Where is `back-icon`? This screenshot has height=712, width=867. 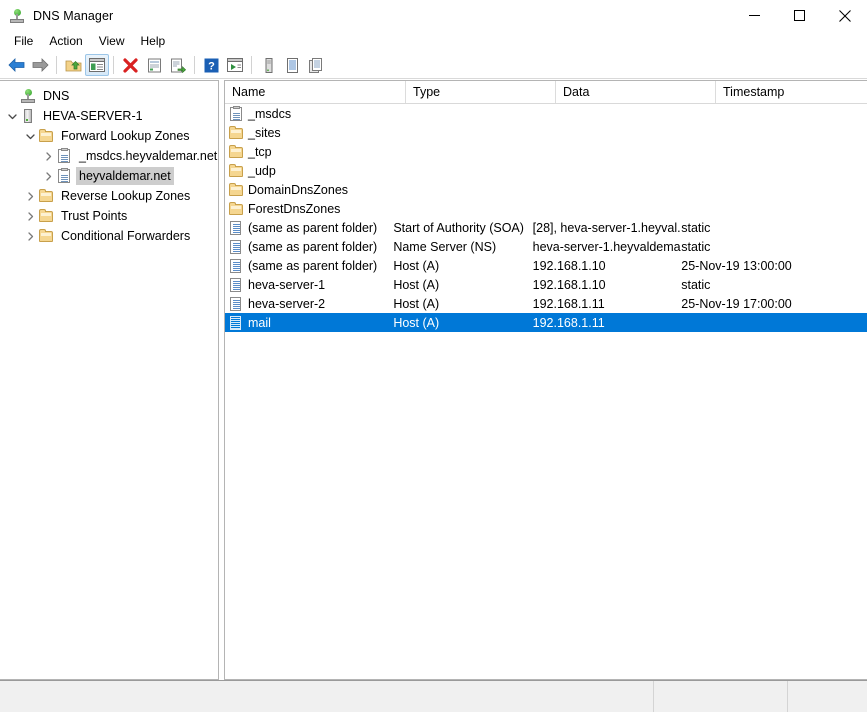
back-icon is located at coordinates (16, 65).